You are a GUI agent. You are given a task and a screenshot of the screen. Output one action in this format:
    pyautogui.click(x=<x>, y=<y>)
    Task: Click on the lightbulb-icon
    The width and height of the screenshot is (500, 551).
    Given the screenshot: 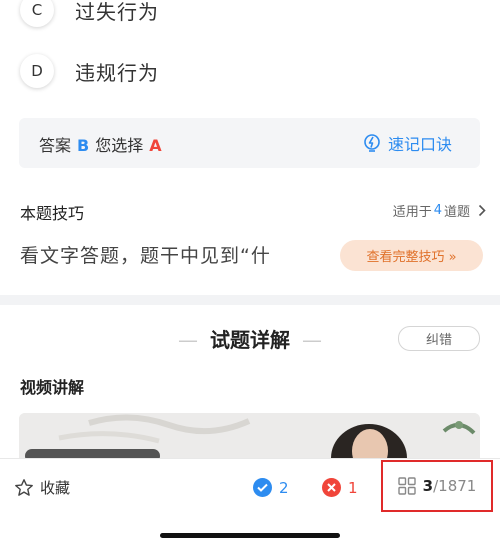 What is the action you would take?
    pyautogui.click(x=372, y=143)
    